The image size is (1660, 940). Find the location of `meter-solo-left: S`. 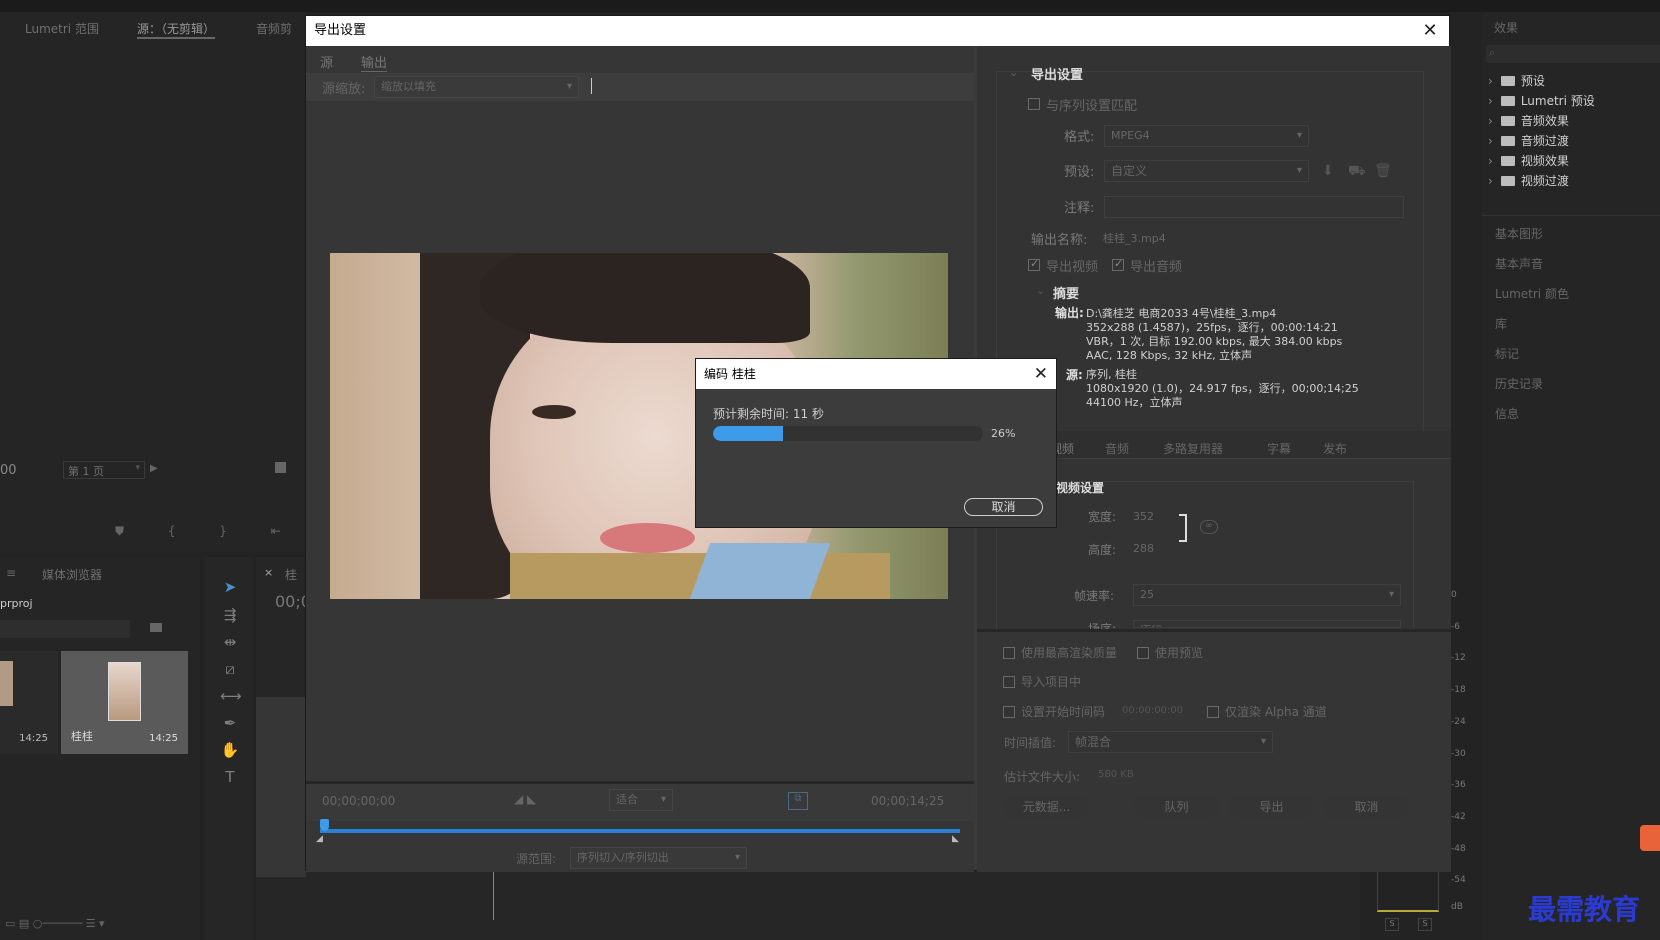

meter-solo-left: S is located at coordinates (1392, 924).